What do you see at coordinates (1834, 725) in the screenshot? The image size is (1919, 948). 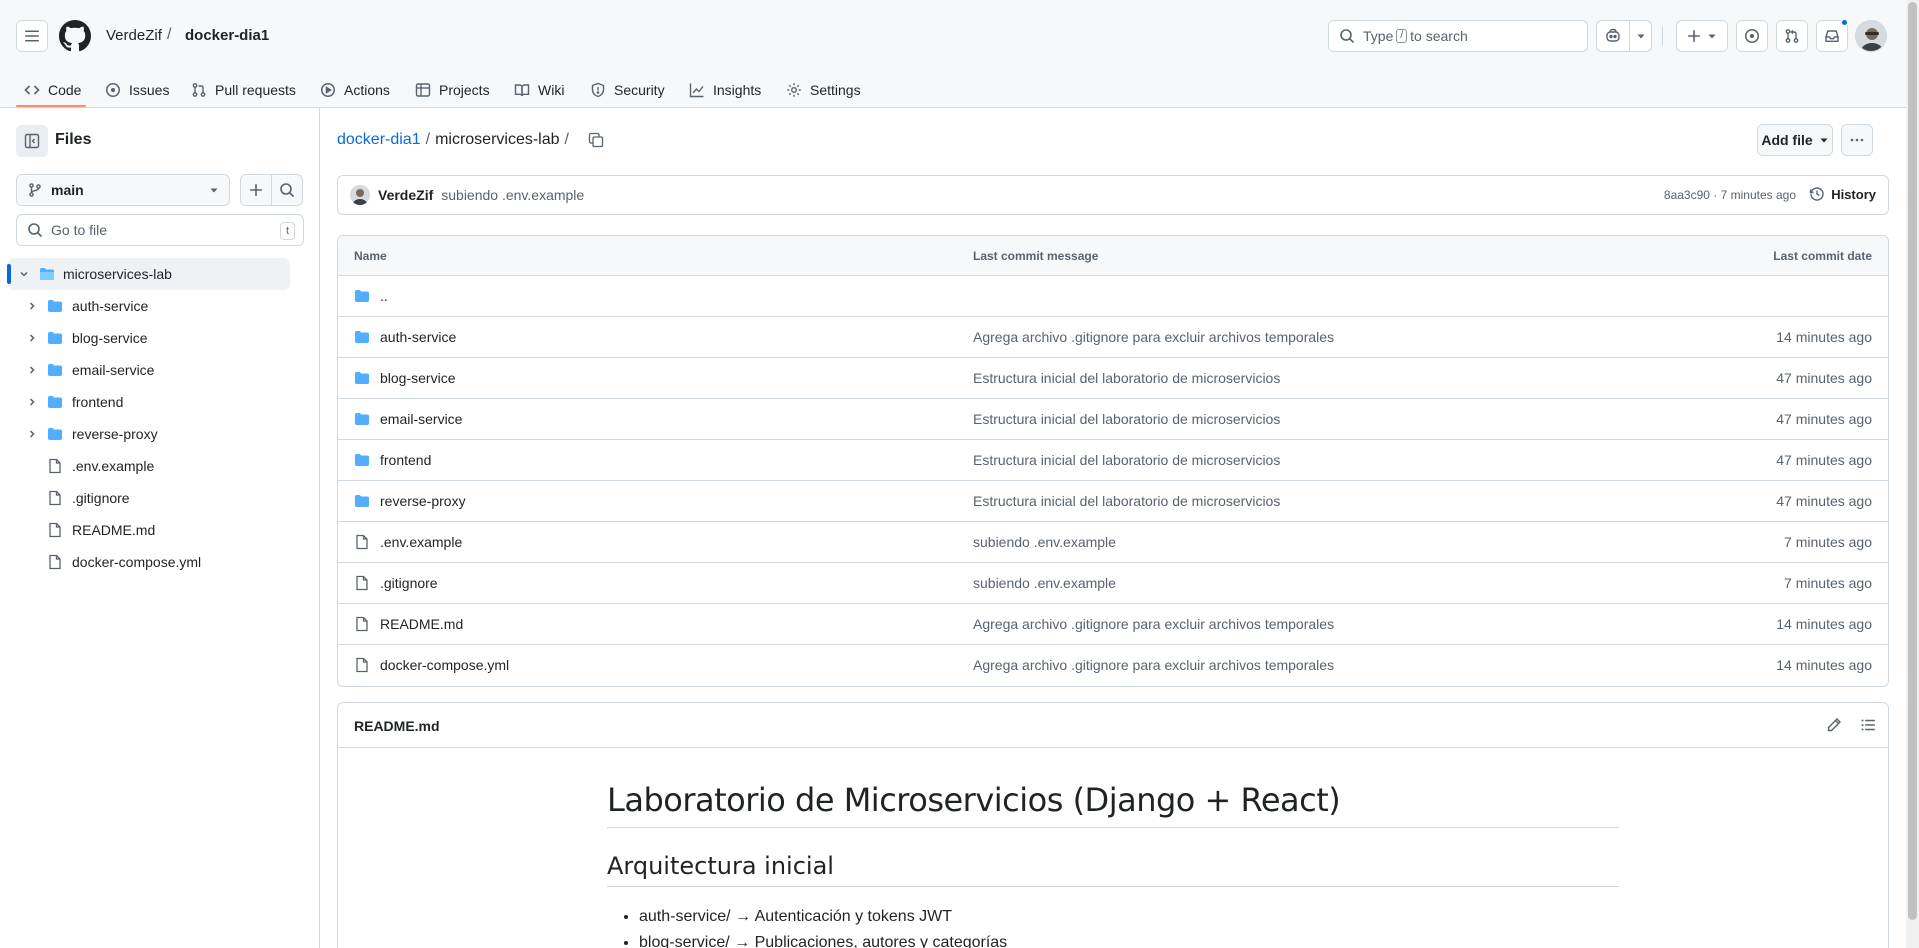 I see `pencil-icon` at bounding box center [1834, 725].